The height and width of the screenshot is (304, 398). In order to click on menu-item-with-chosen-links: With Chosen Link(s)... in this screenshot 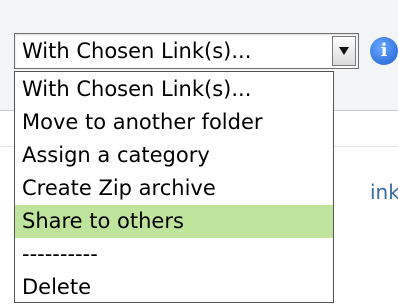, I will do `click(174, 89)`.